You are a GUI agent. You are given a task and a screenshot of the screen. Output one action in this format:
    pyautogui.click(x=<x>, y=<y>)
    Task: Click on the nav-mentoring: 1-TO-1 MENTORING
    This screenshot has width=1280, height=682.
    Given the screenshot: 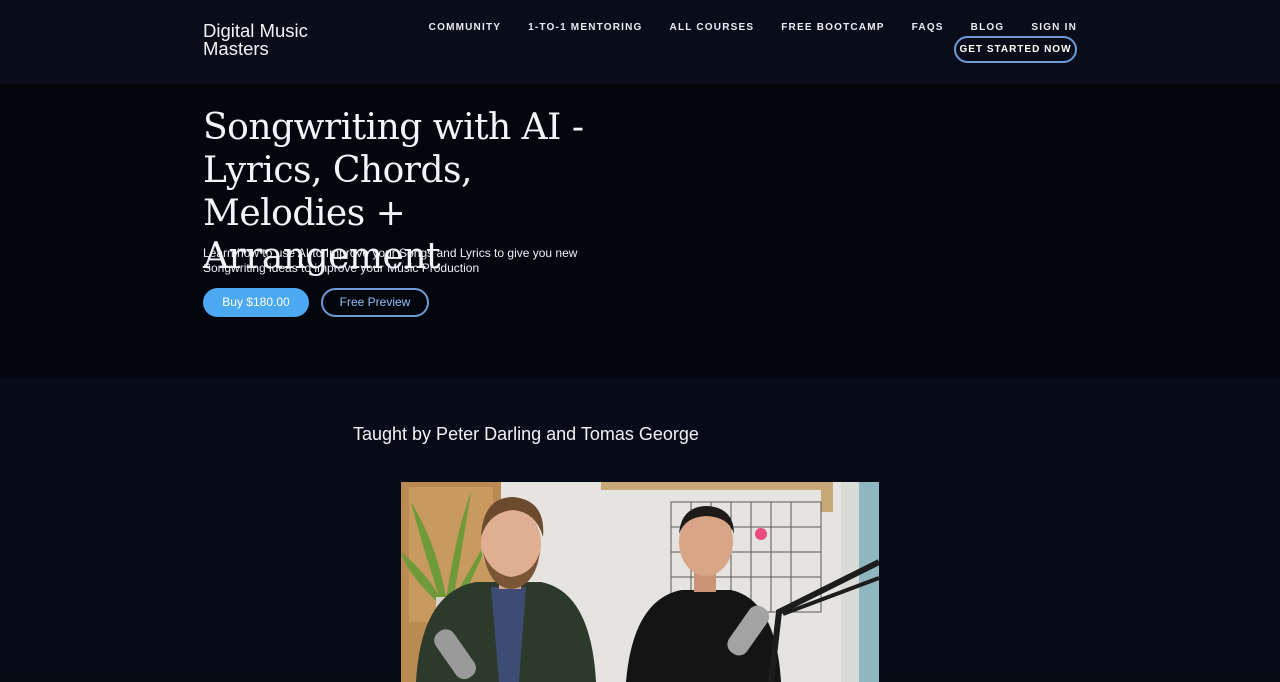 What is the action you would take?
    pyautogui.click(x=585, y=28)
    